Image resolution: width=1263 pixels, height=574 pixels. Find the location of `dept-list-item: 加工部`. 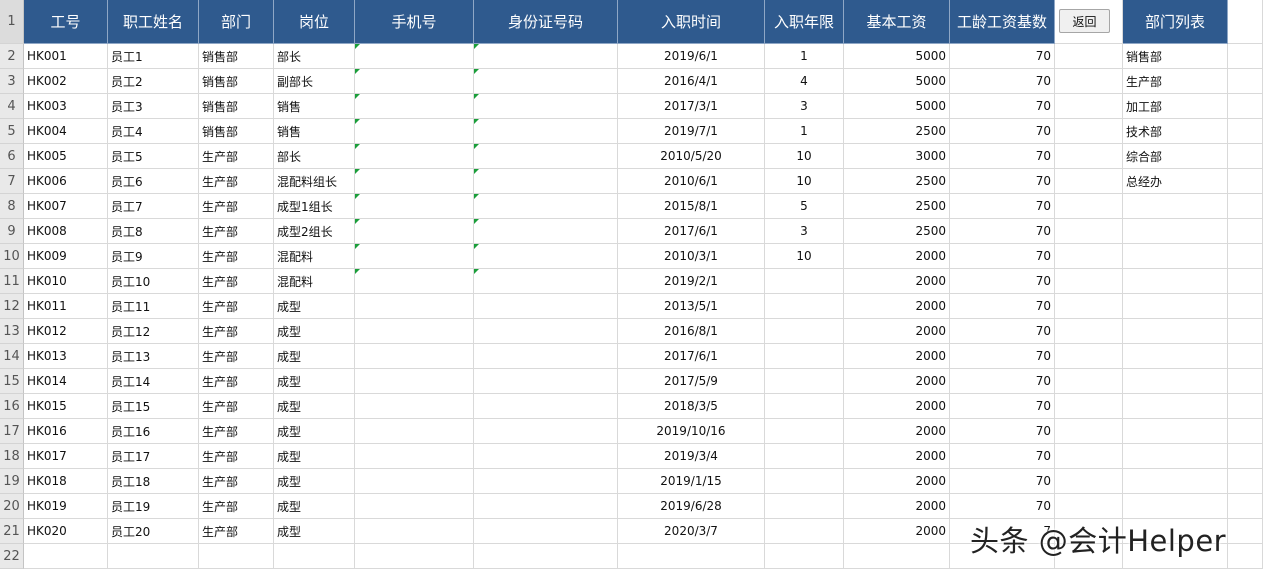

dept-list-item: 加工部 is located at coordinates (1175, 106).